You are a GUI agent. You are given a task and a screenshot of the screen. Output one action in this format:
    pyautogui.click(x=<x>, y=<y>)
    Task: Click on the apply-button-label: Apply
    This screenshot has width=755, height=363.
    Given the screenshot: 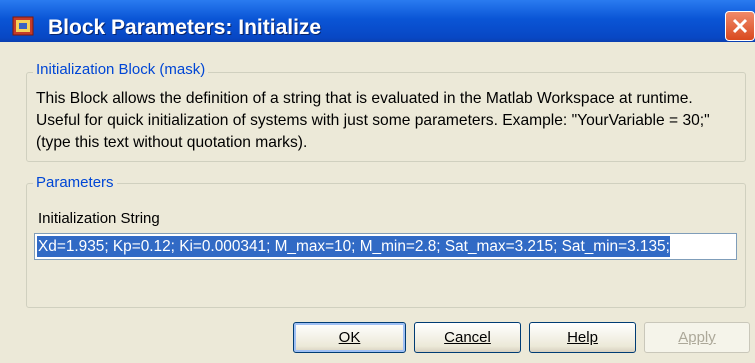 What is the action you would take?
    pyautogui.click(x=697, y=337)
    